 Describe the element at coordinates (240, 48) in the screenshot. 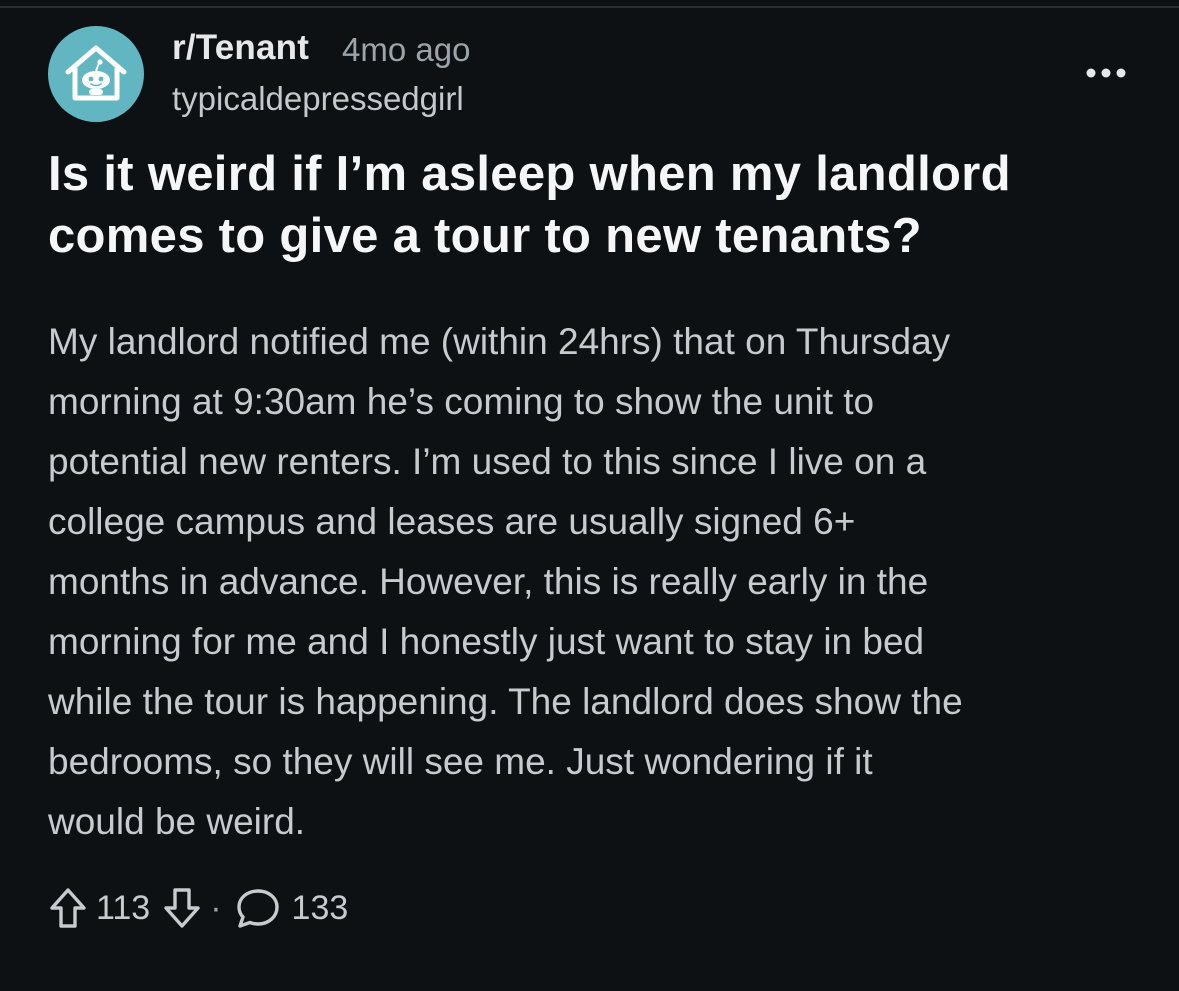

I see `subreddit-name: r/Tenant` at that location.